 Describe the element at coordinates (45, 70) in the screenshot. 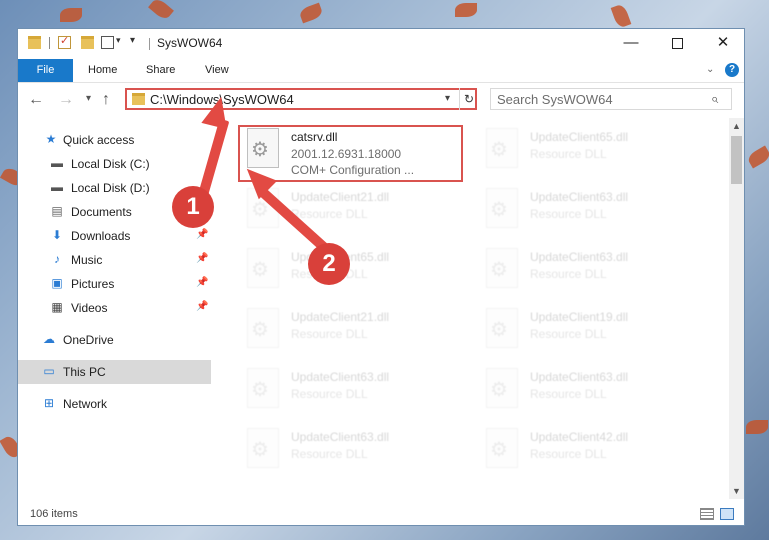

I see `tab-file: File` at that location.